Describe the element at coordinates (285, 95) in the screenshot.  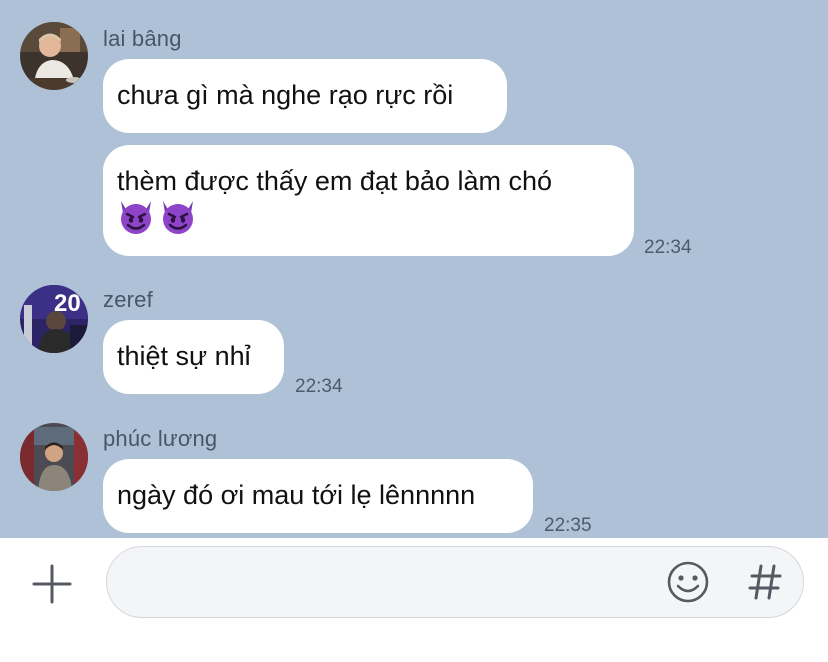
I see `message-text: chưa gì mà nghe rạo rực rồi` at that location.